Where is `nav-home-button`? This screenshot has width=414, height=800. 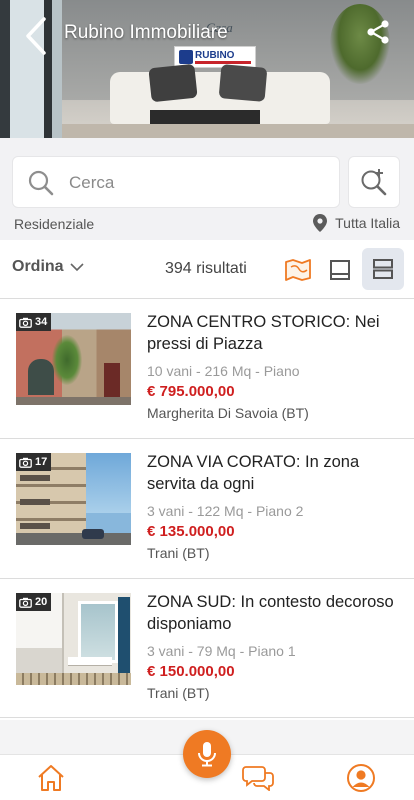 nav-home-button is located at coordinates (51, 780).